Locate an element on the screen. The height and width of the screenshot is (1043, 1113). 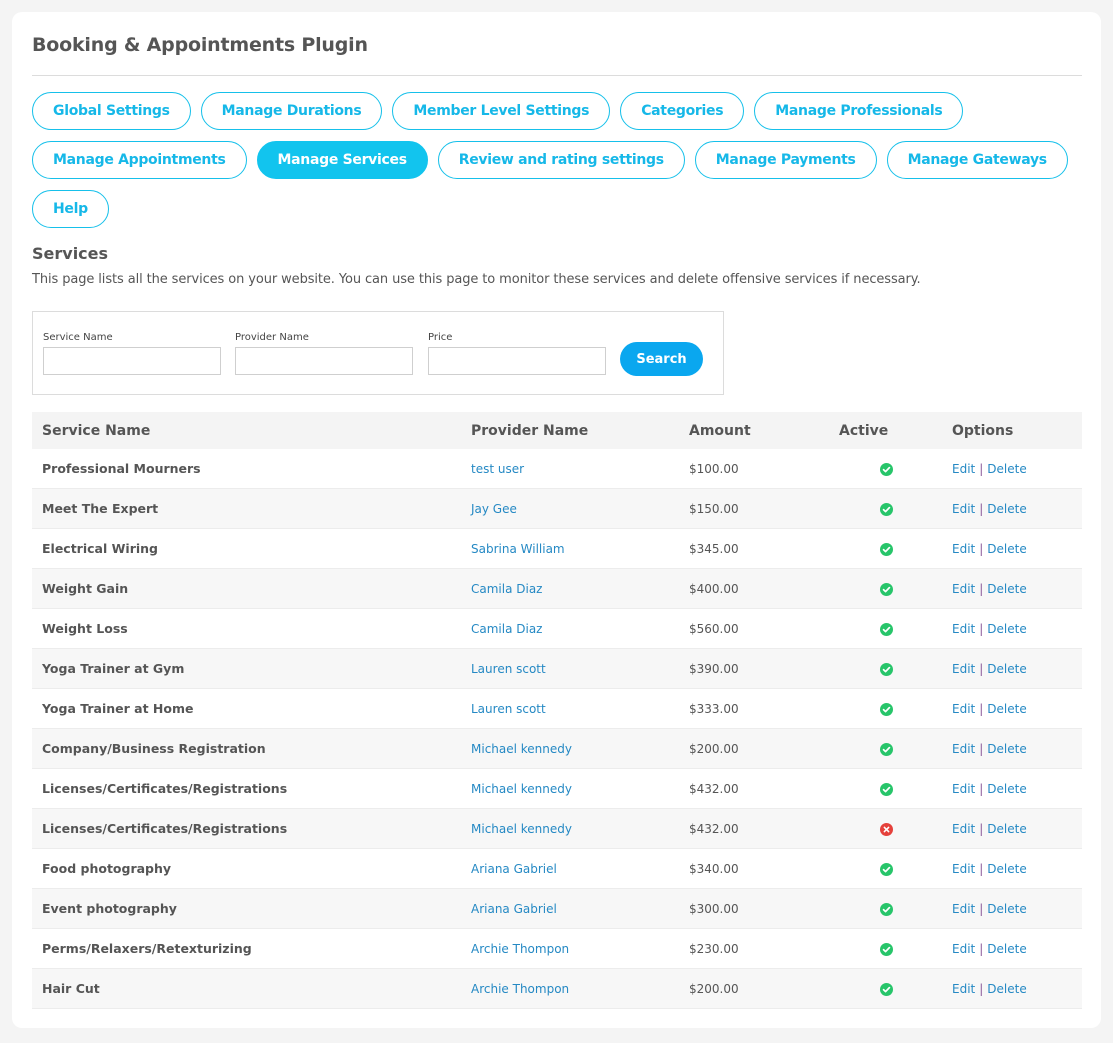
provider-cell: Lauren scott is located at coordinates (570, 708).